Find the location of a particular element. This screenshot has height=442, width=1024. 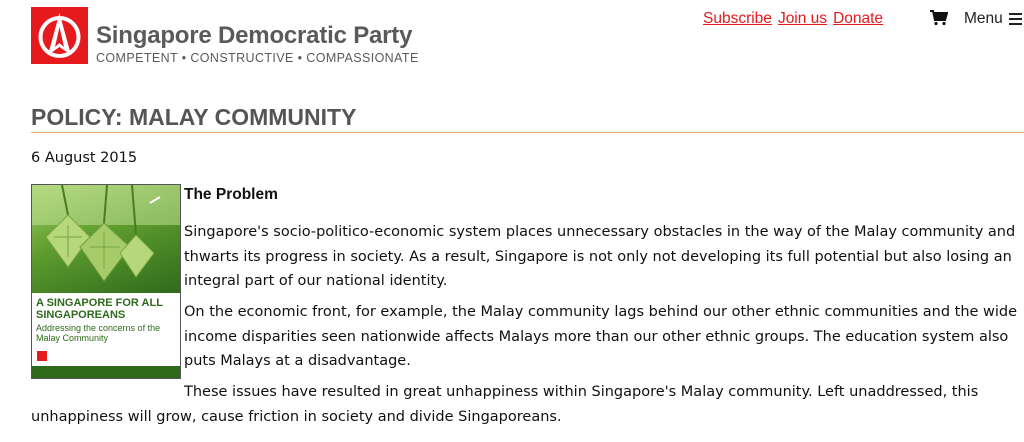

menu-button: Menu is located at coordinates (983, 19).